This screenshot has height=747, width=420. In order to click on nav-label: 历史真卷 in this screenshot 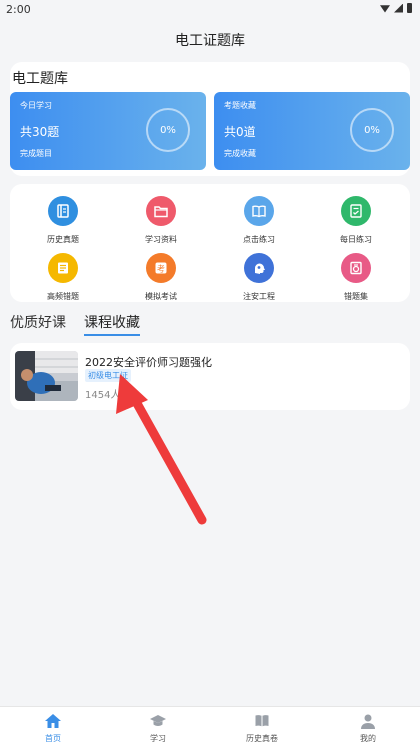, I will do `click(262, 738)`.